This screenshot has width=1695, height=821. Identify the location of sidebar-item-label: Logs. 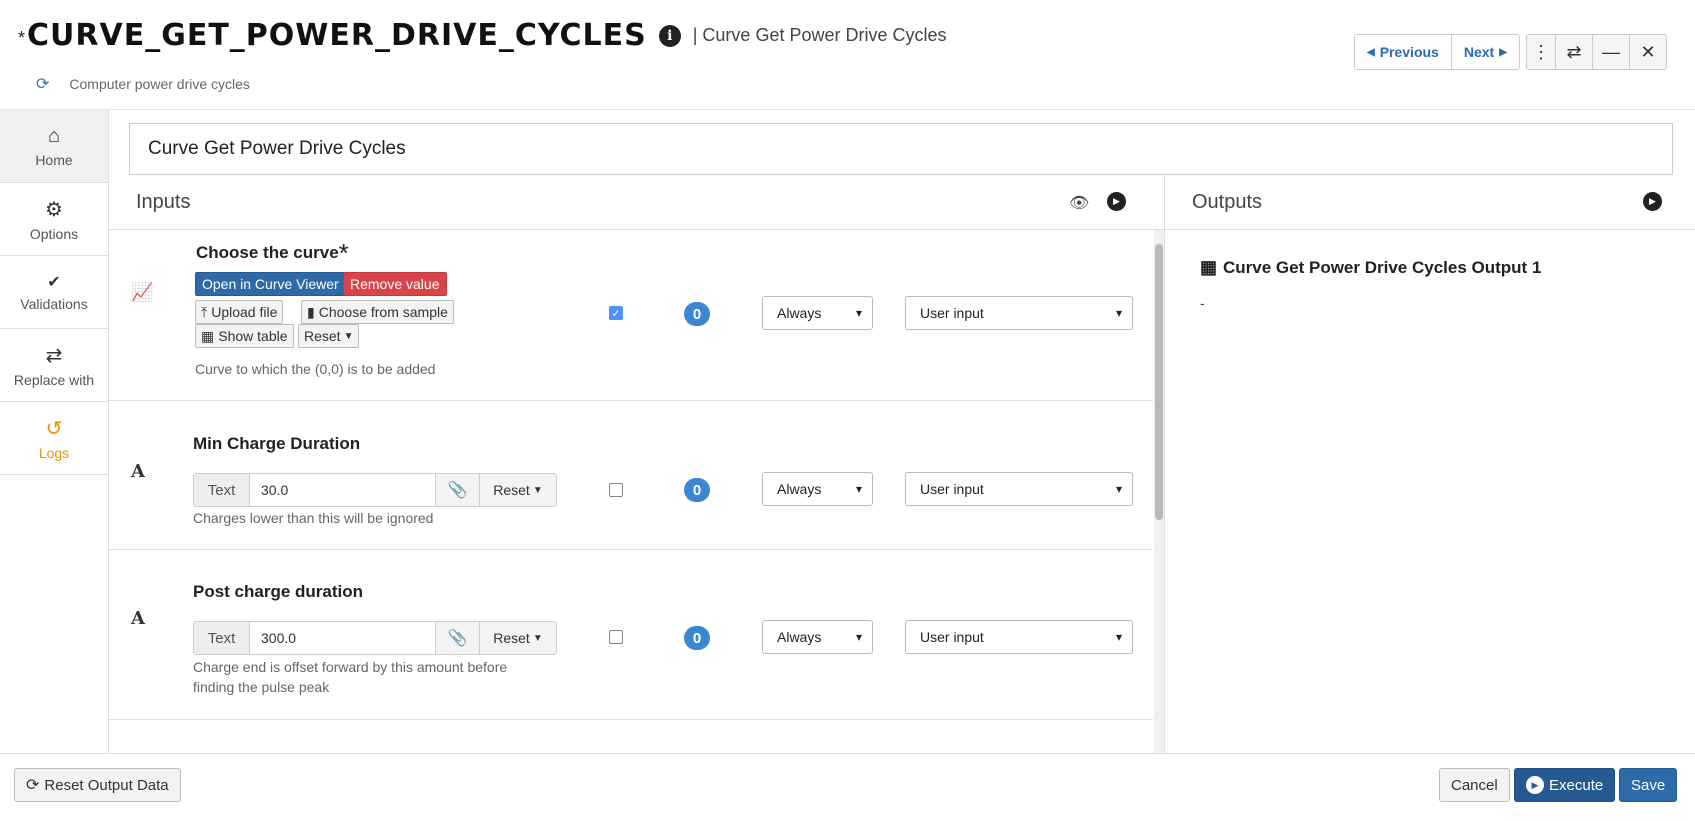
(54, 452).